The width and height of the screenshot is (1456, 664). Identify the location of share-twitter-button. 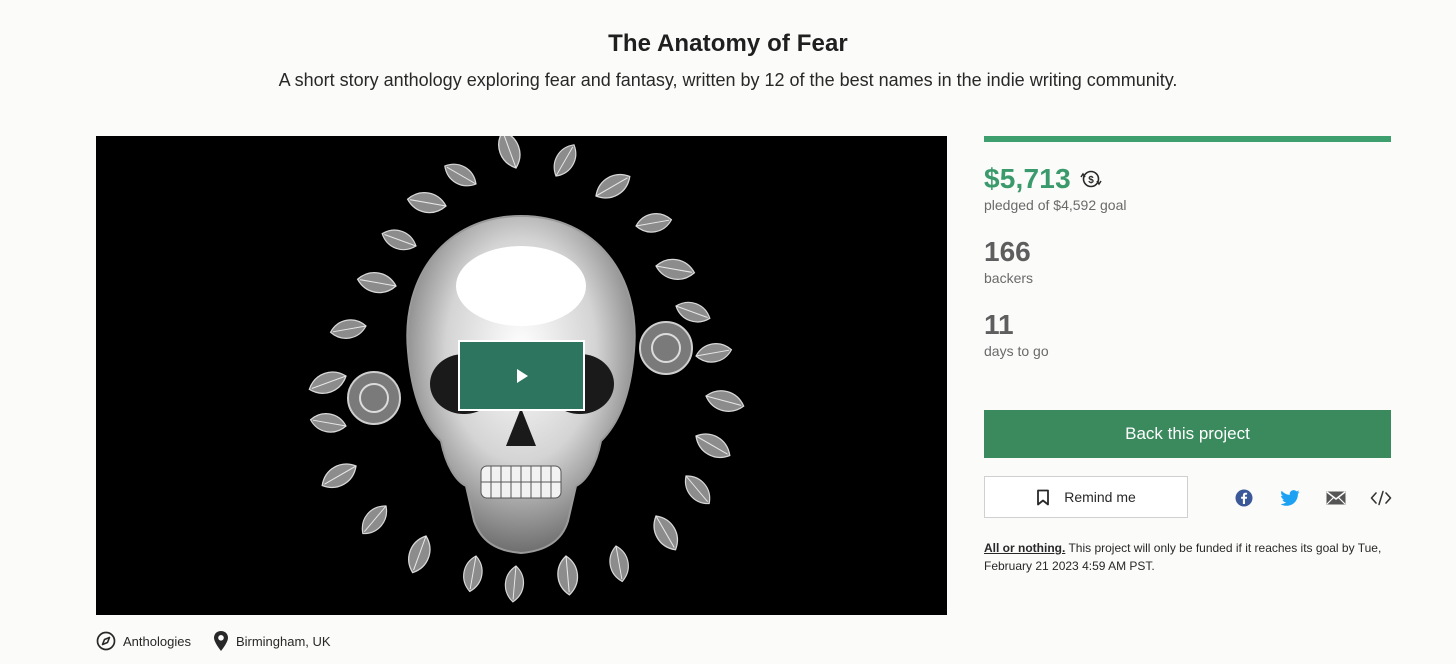
(1290, 498).